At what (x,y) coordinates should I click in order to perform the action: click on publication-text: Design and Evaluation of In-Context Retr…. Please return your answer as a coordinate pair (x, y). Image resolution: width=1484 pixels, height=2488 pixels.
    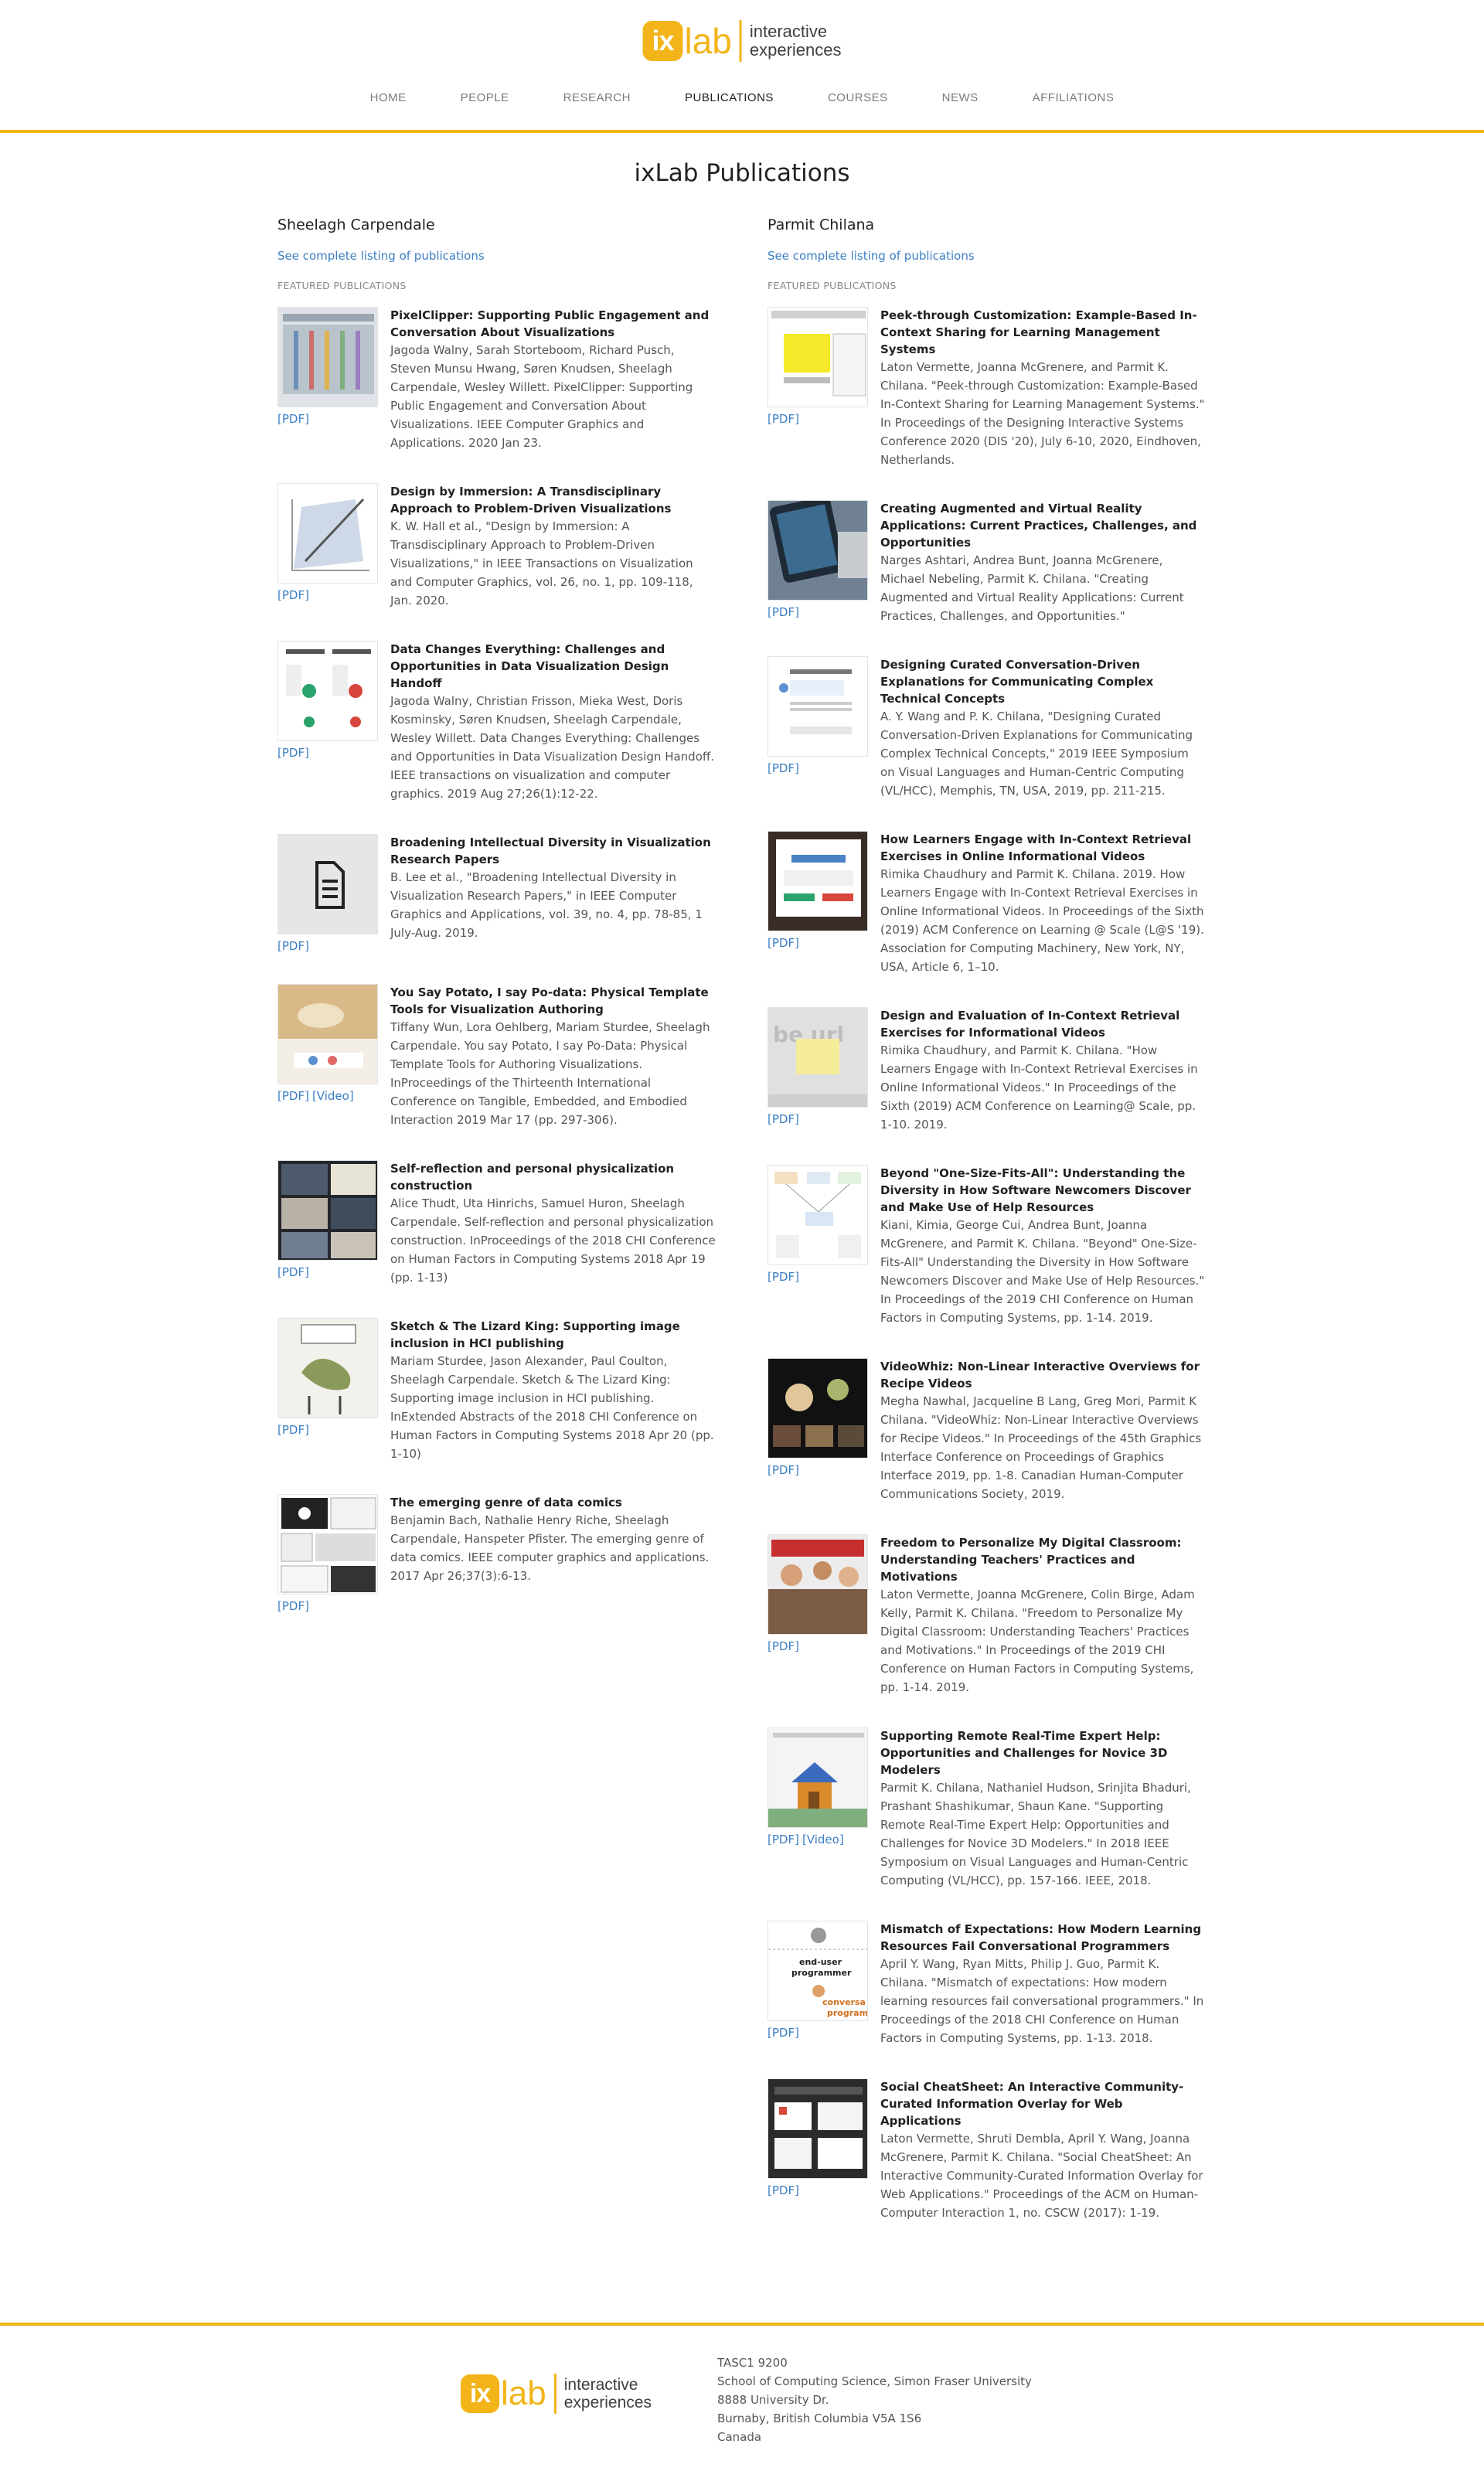
    Looking at the image, I should click on (1043, 1070).